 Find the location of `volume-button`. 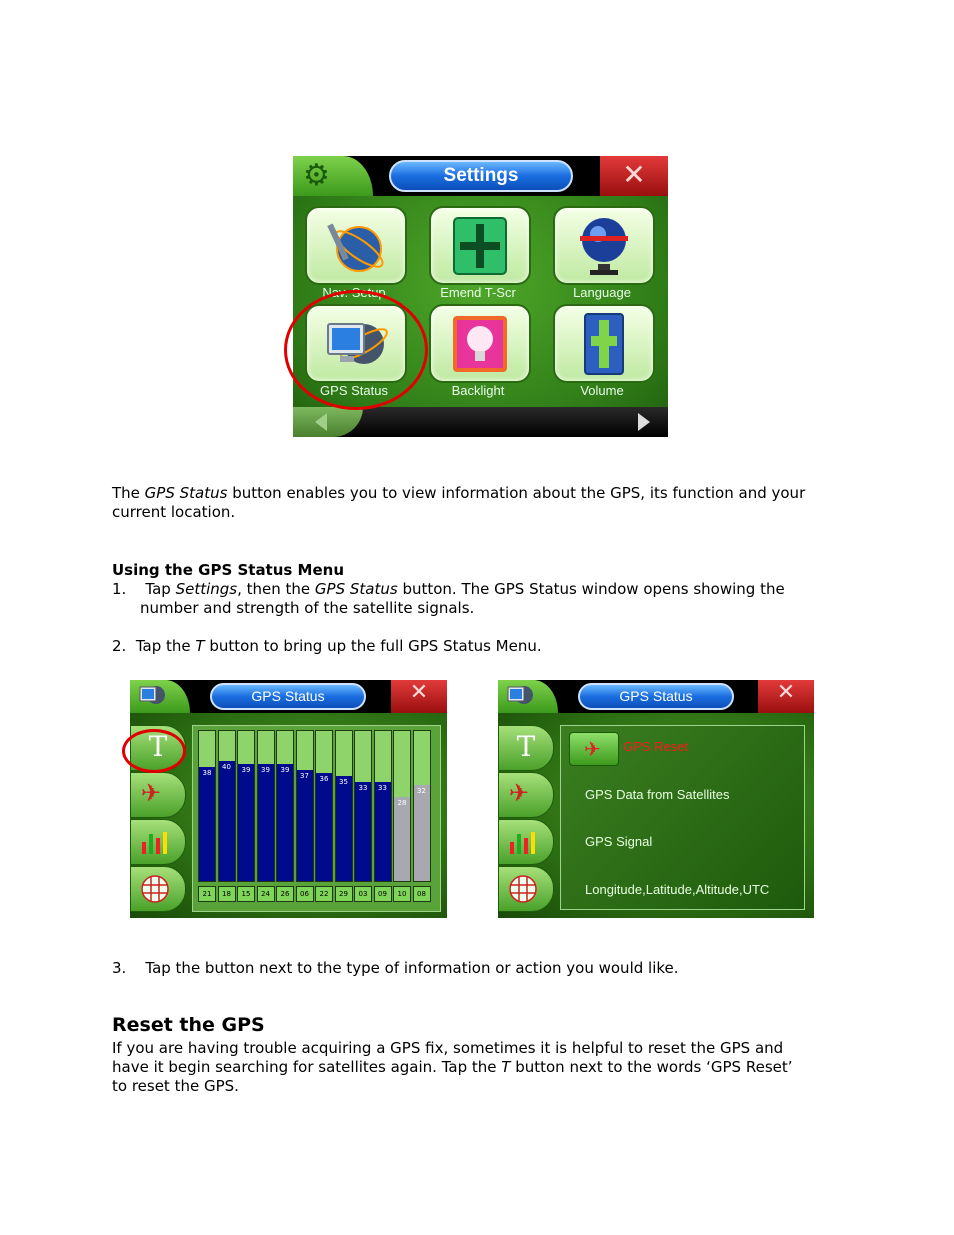

volume-button is located at coordinates (604, 343).